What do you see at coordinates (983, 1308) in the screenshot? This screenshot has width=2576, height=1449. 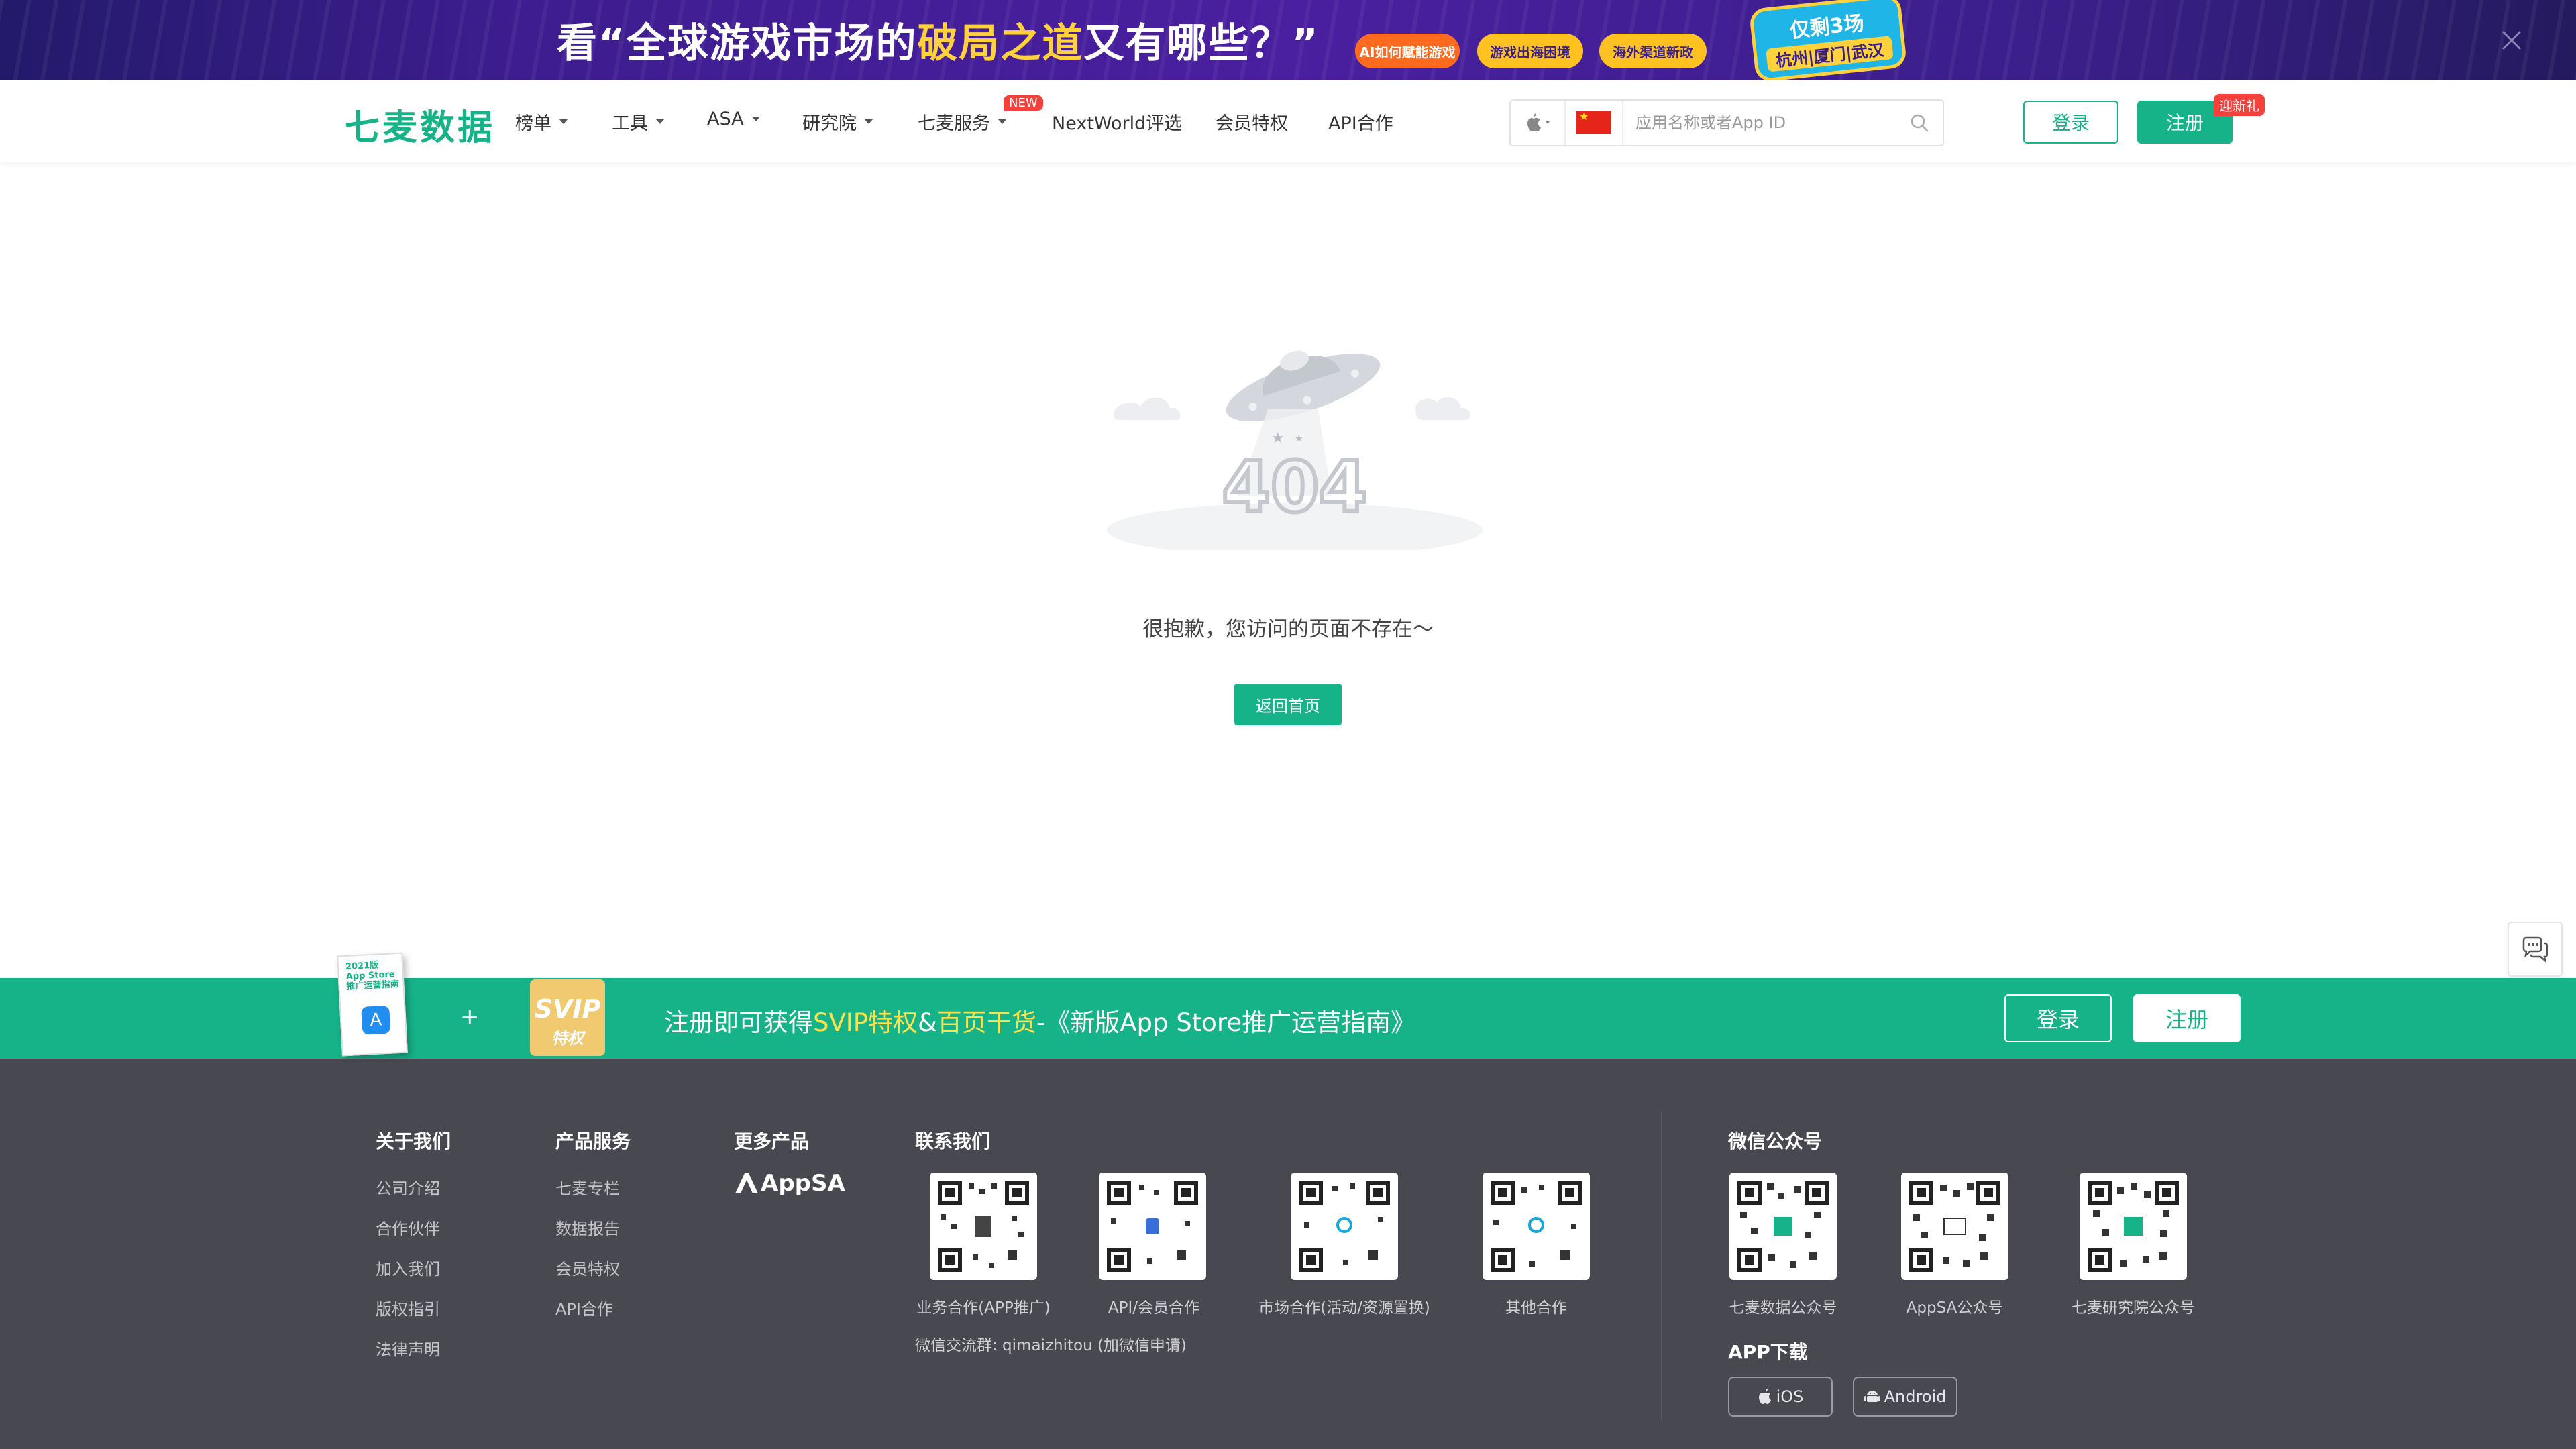 I see `qr-caption-business: 业务合作(APP推广)` at bounding box center [983, 1308].